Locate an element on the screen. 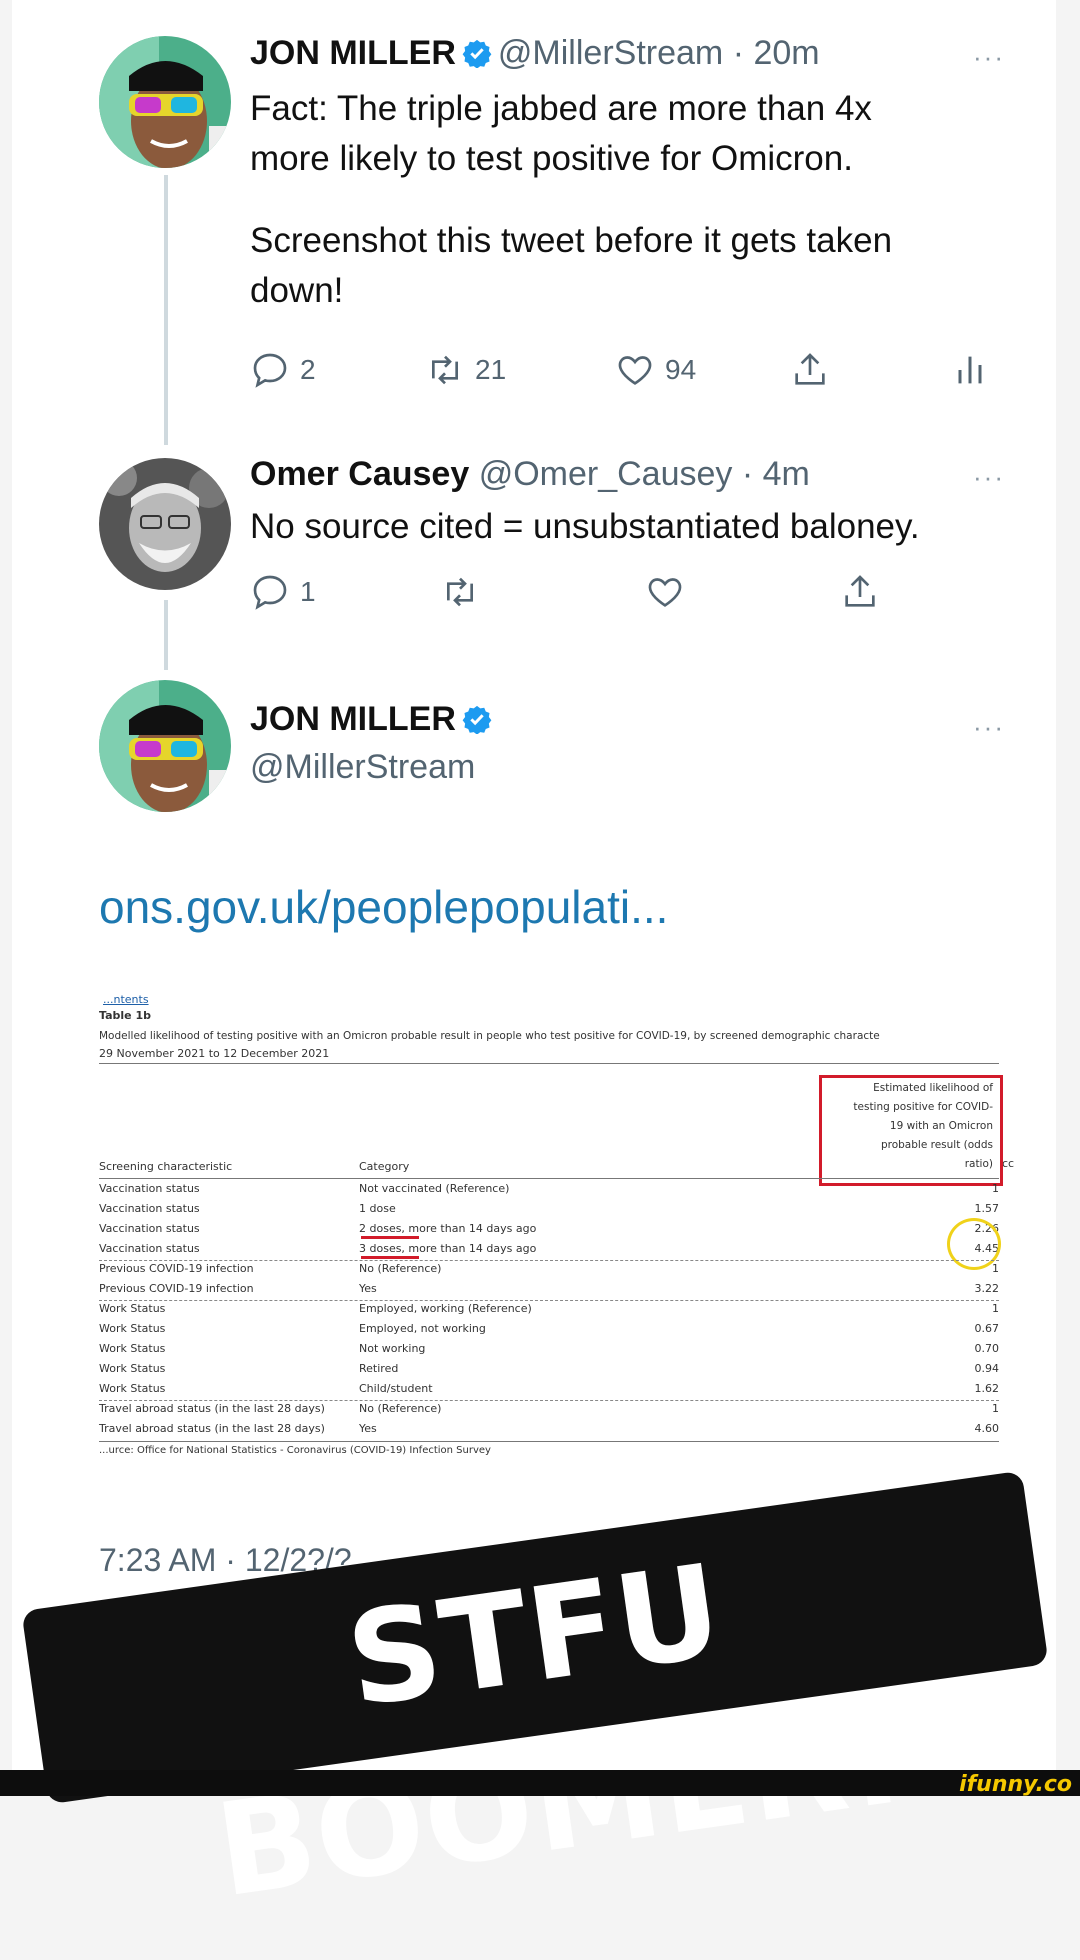 This screenshot has width=1080, height=1960. tweet-actions: 1 is located at coordinates (620, 597).